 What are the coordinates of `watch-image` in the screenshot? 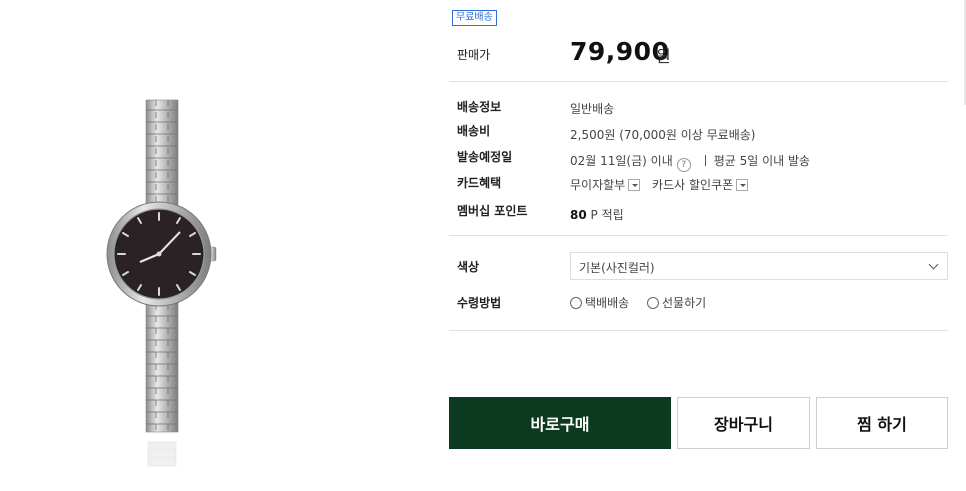 It's located at (161, 283).